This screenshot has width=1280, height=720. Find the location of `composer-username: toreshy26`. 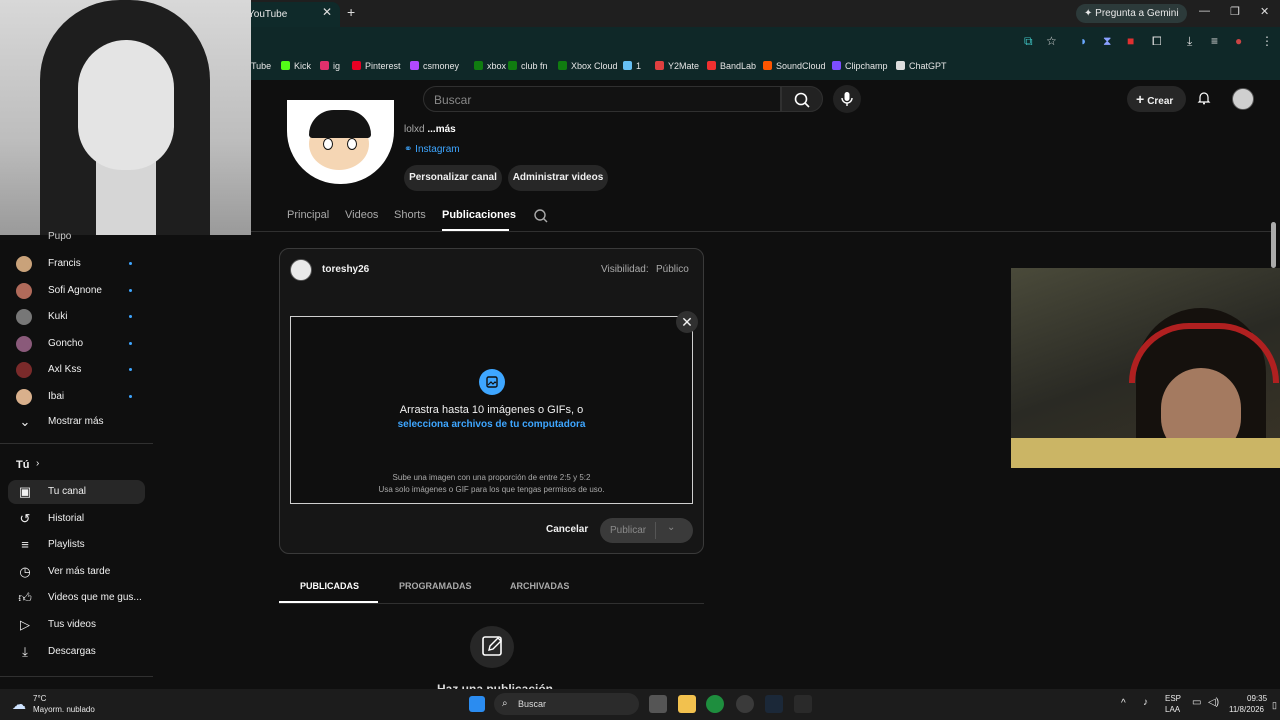

composer-username: toreshy26 is located at coordinates (346, 269).